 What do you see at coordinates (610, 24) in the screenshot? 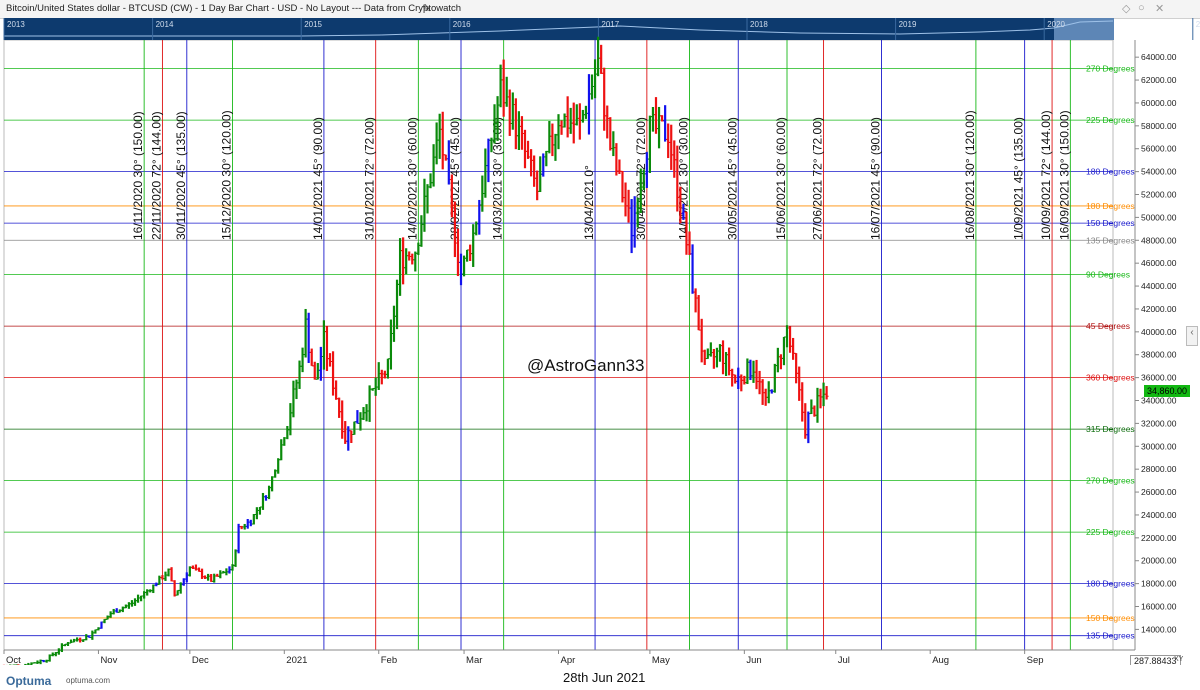
I see `overview-year-label: 2017` at bounding box center [610, 24].